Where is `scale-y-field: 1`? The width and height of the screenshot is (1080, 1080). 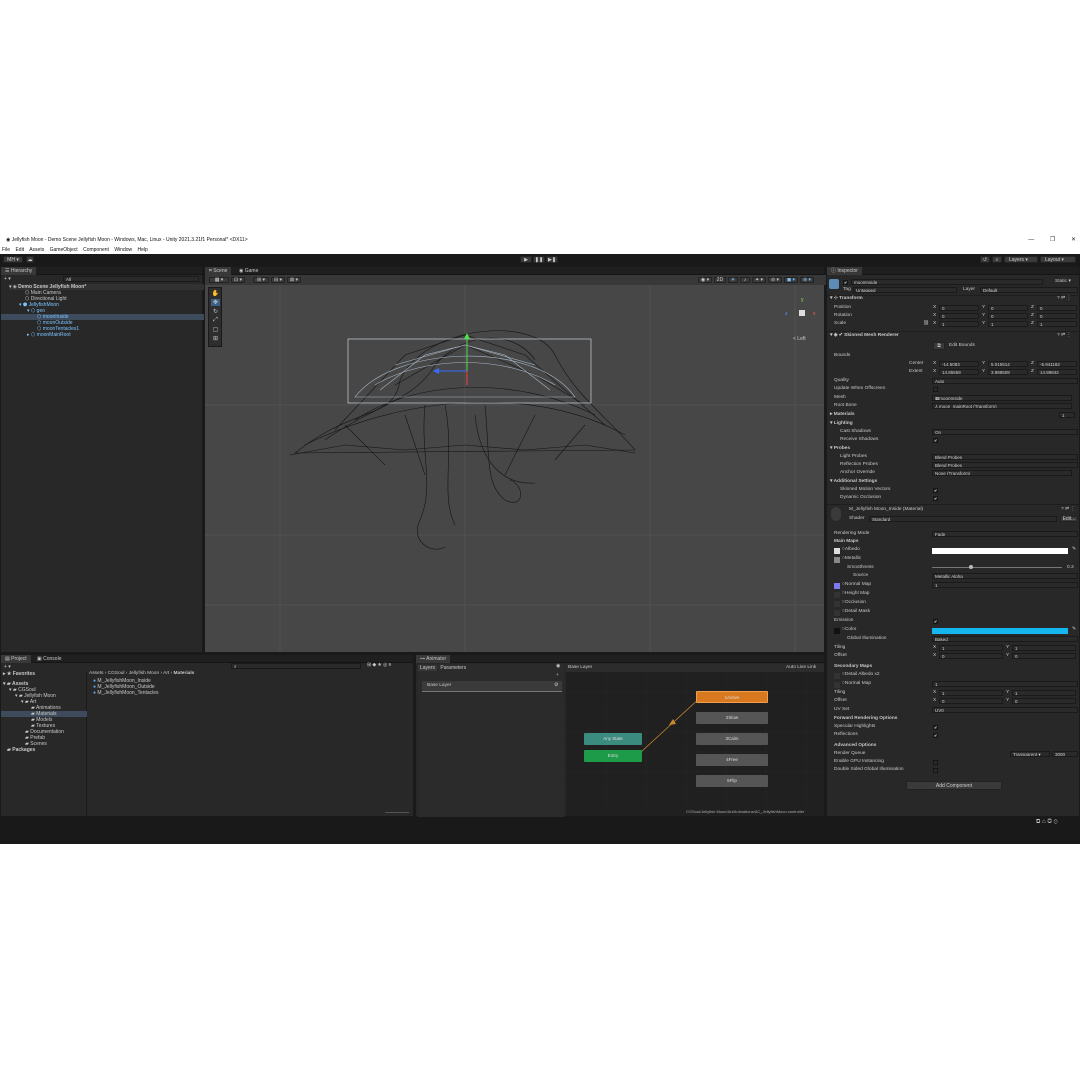 scale-y-field: 1 is located at coordinates (1008, 324).